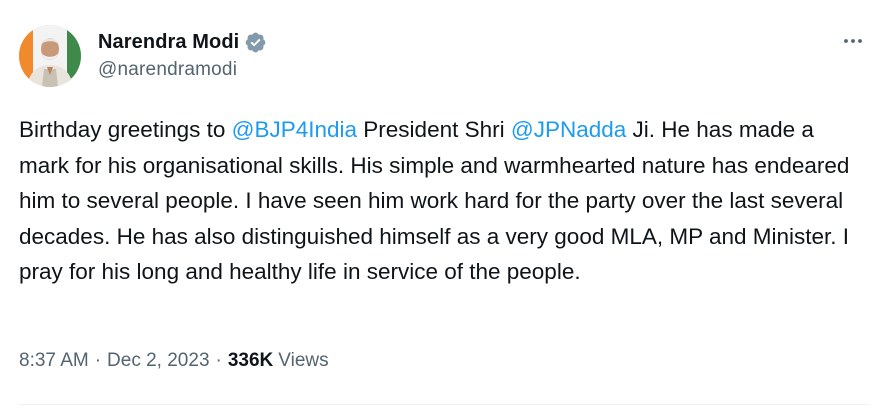 This screenshot has width=889, height=410. I want to click on tweet-header: Narendra Modi @narendramodi, so click(444, 57).